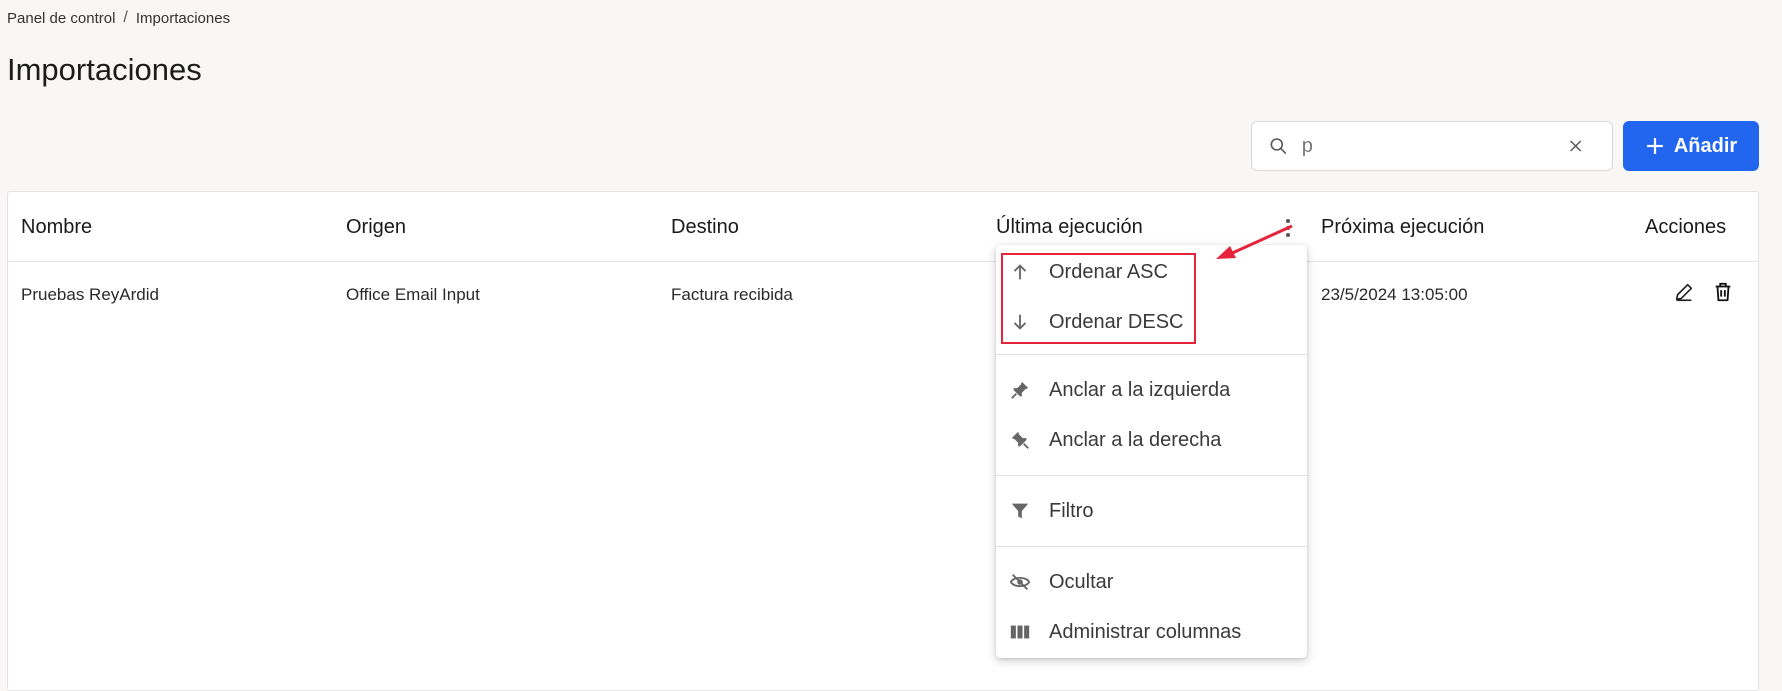 This screenshot has width=1782, height=691. I want to click on page-title: Importaciones, so click(104, 69).